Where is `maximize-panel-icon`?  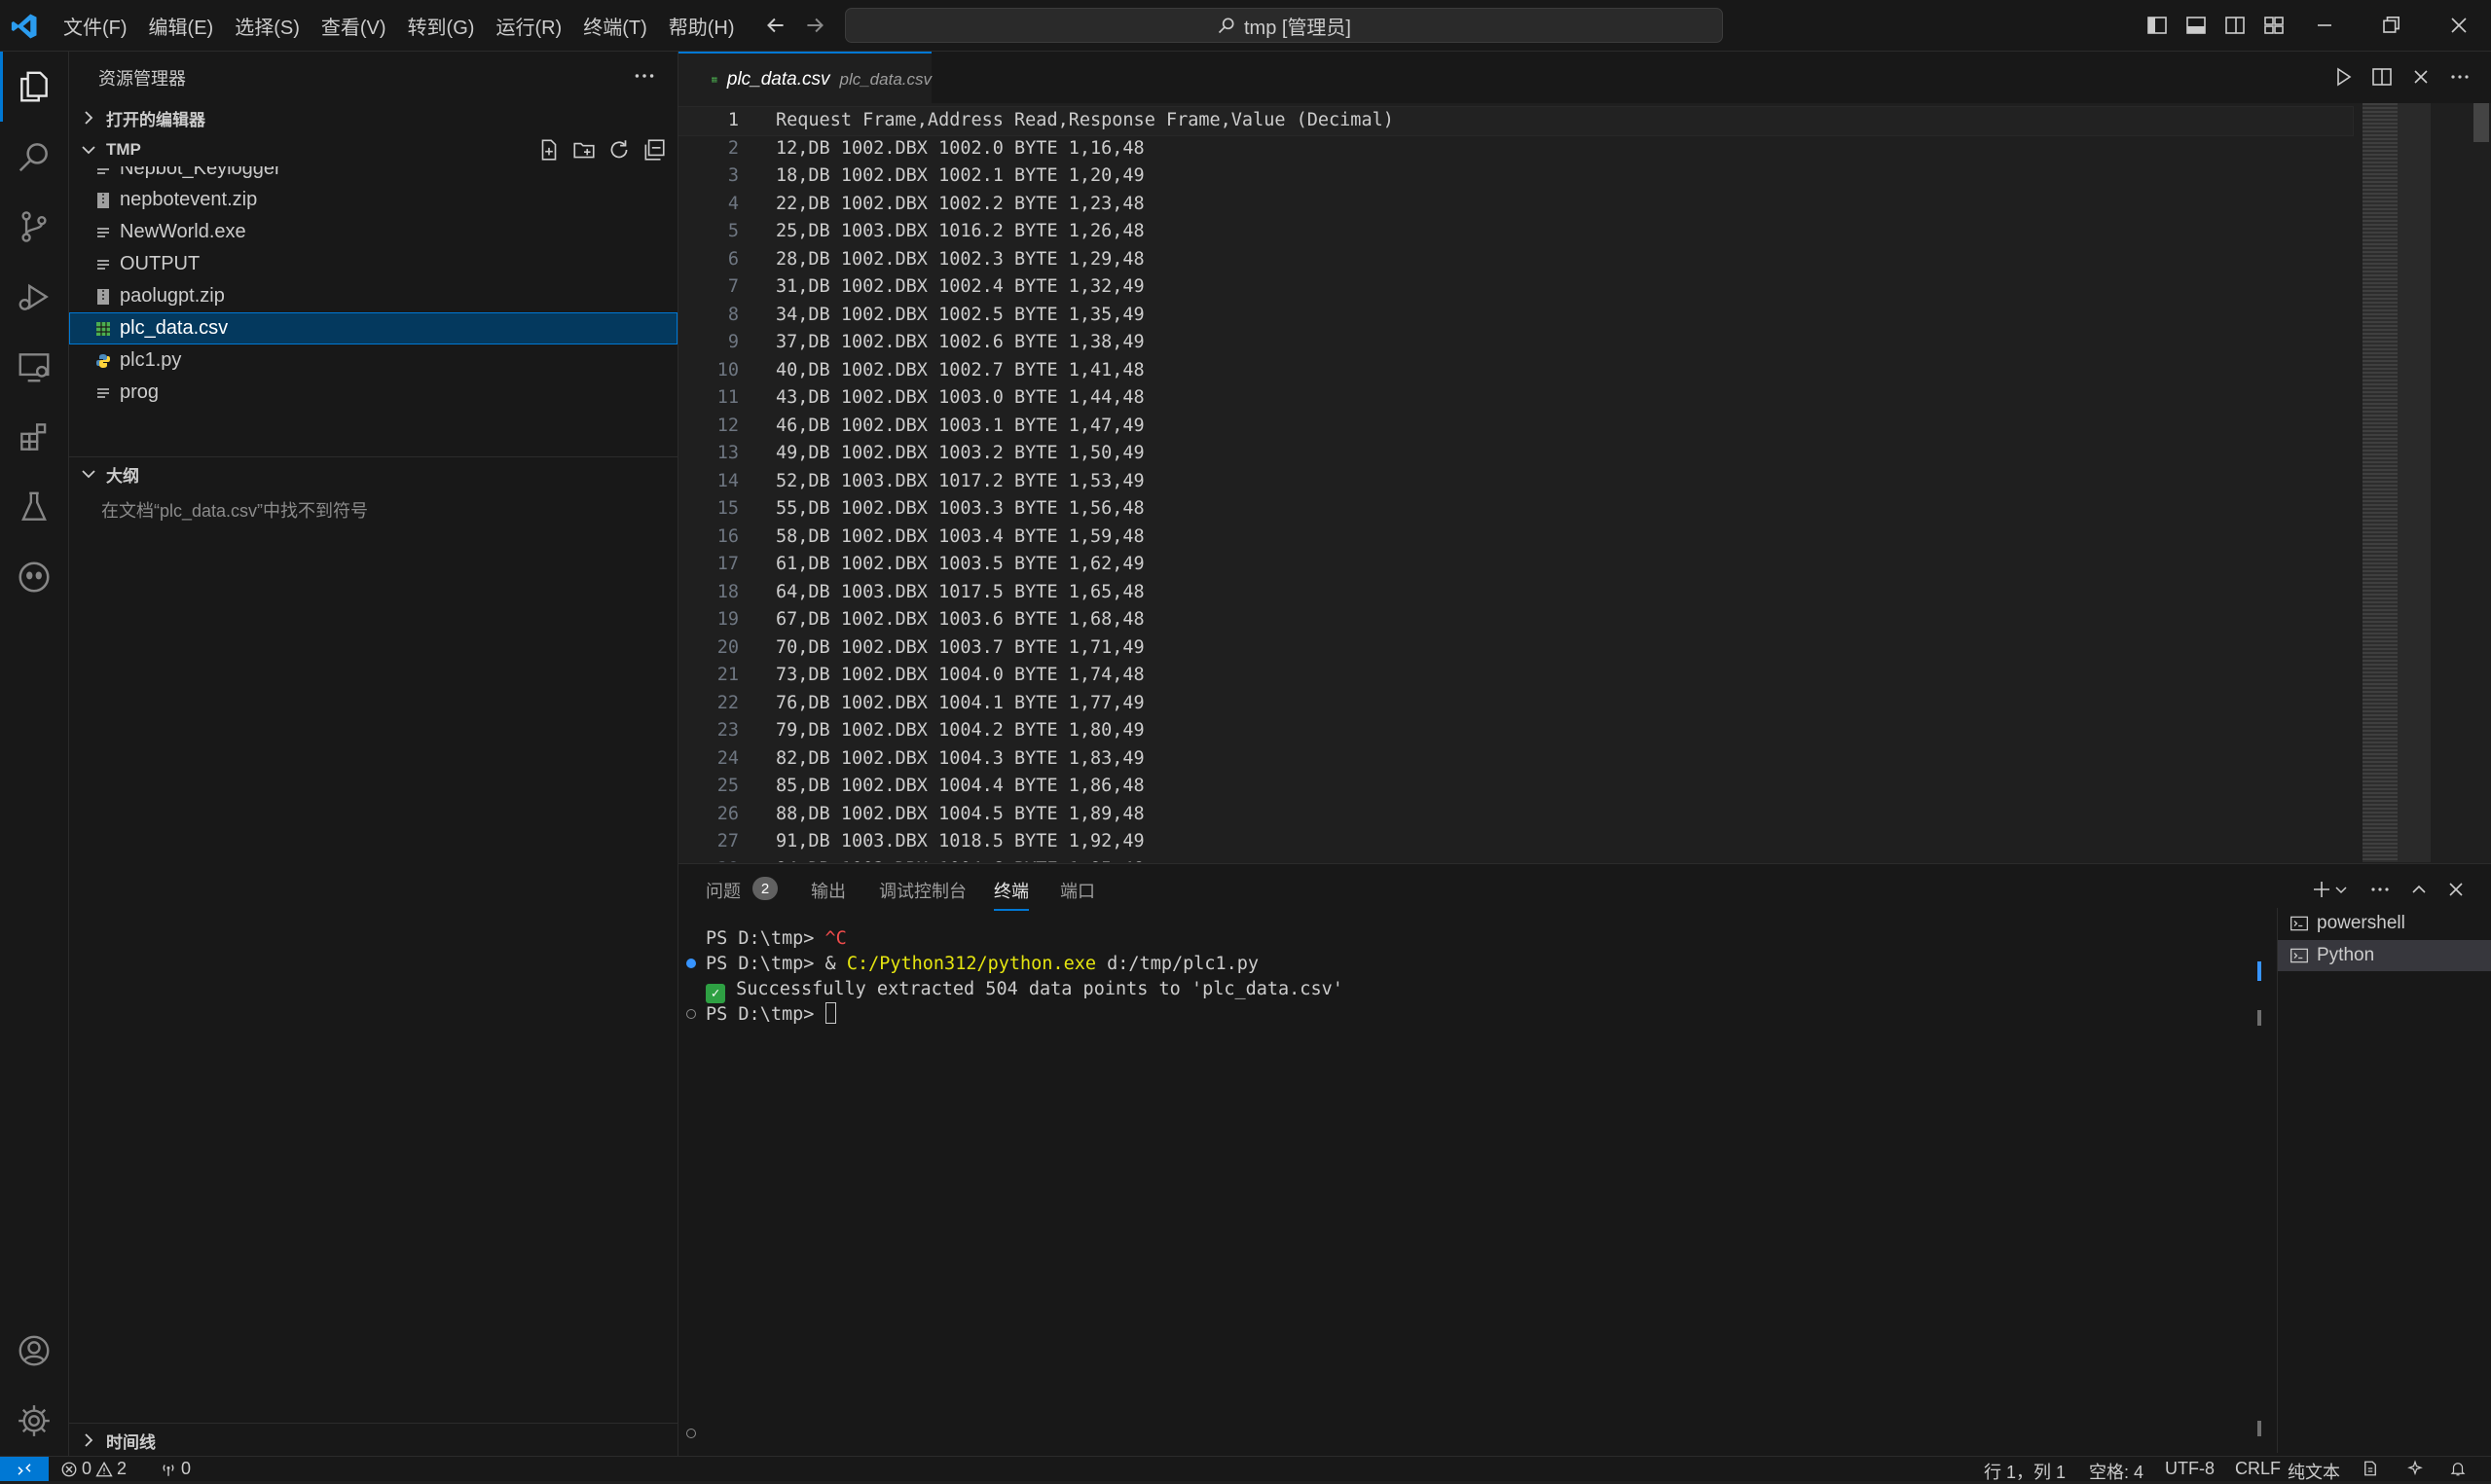 maximize-panel-icon is located at coordinates (2419, 890).